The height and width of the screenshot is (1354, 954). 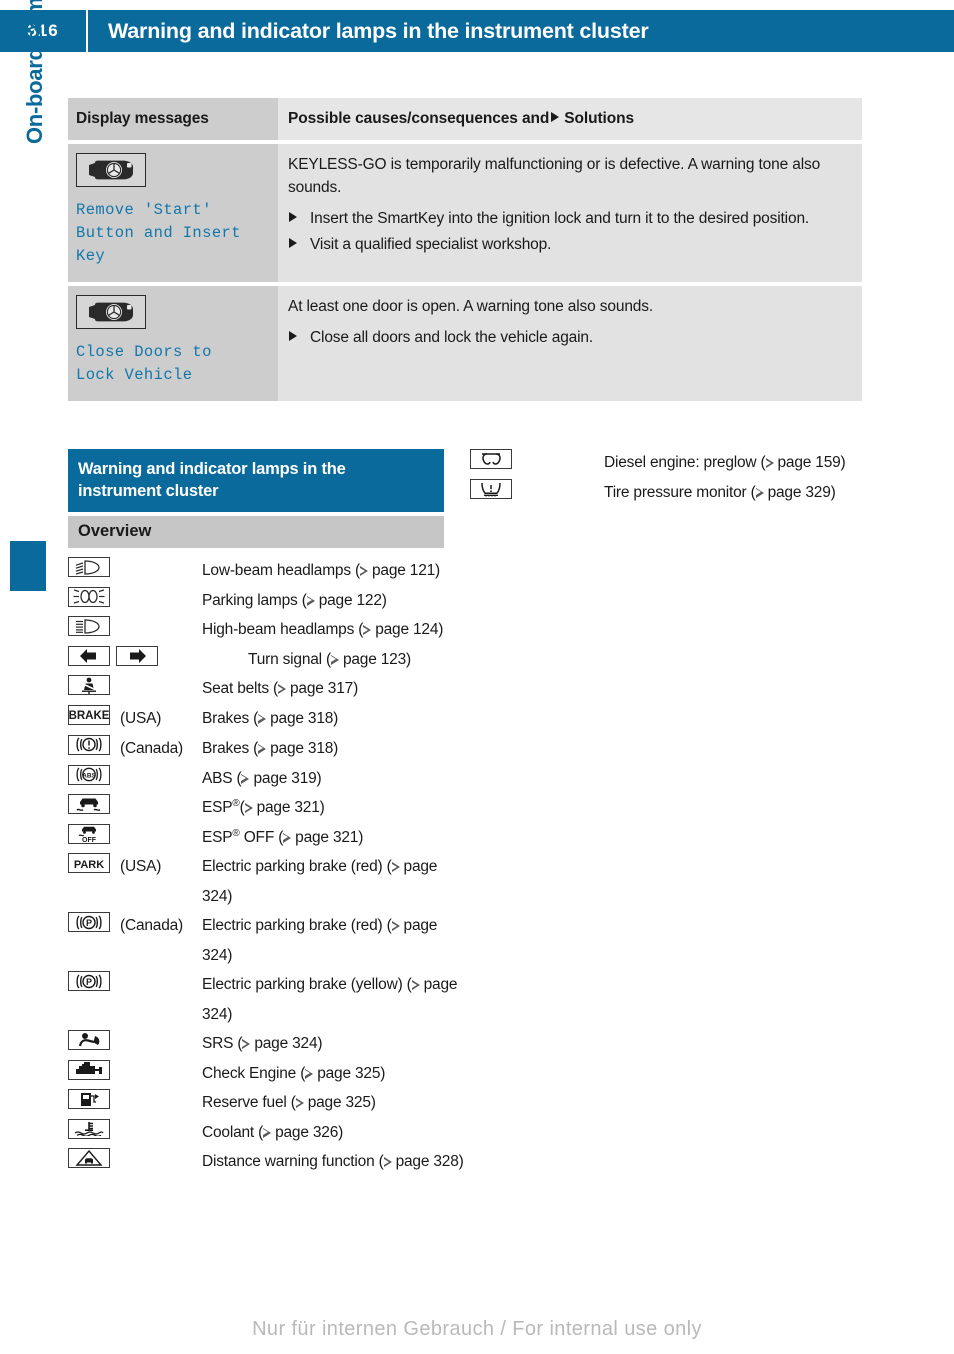 What do you see at coordinates (280, 688) in the screenshot?
I see `overview-item-description: Seat belts (page 317)` at bounding box center [280, 688].